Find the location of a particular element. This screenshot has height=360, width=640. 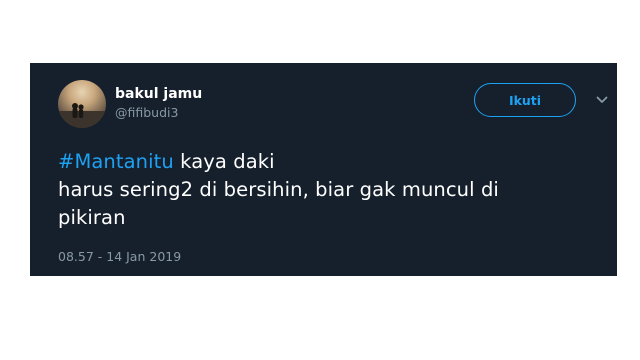

avatar is located at coordinates (82, 104).